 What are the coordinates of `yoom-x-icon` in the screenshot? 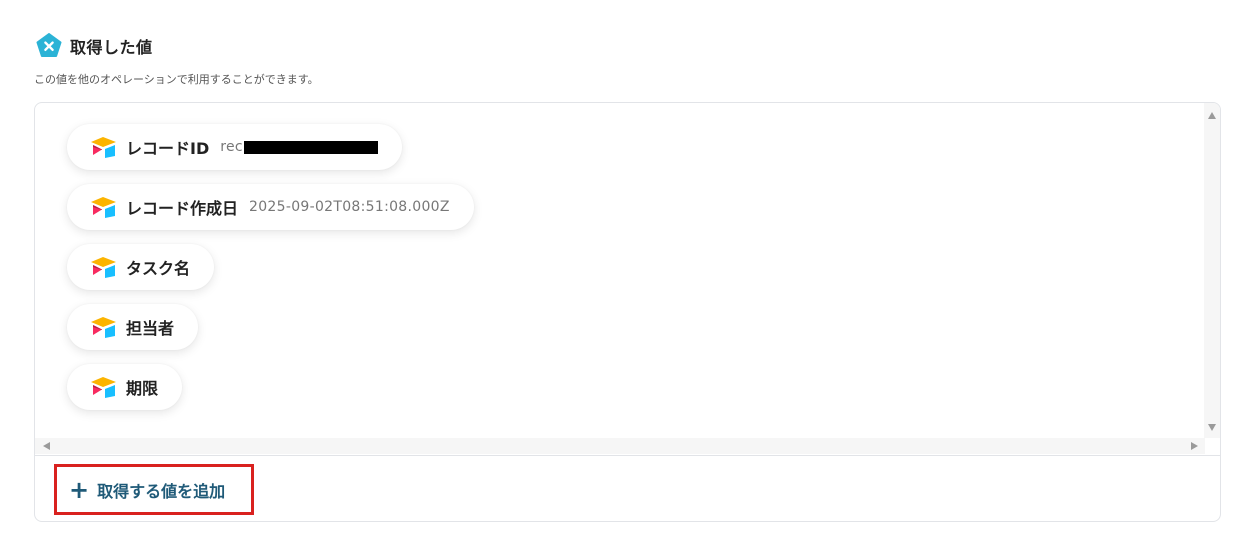 It's located at (49, 45).